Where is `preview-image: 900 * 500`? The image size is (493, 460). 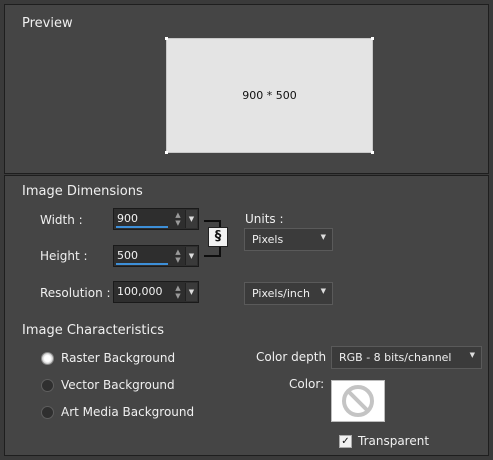
preview-image: 900 * 500 is located at coordinates (269, 95).